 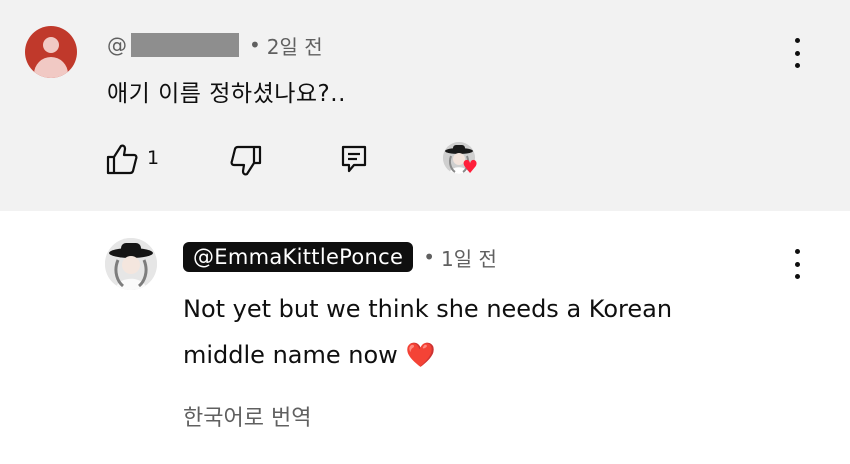 What do you see at coordinates (469, 257) in the screenshot?
I see `reply-timestamp: 1일 전` at bounding box center [469, 257].